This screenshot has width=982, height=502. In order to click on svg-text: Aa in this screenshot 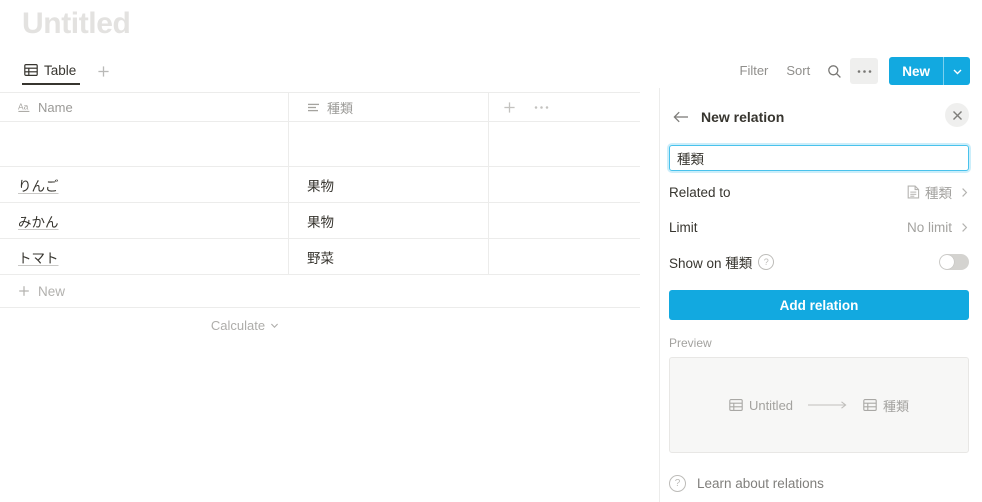, I will do `click(23, 106)`.